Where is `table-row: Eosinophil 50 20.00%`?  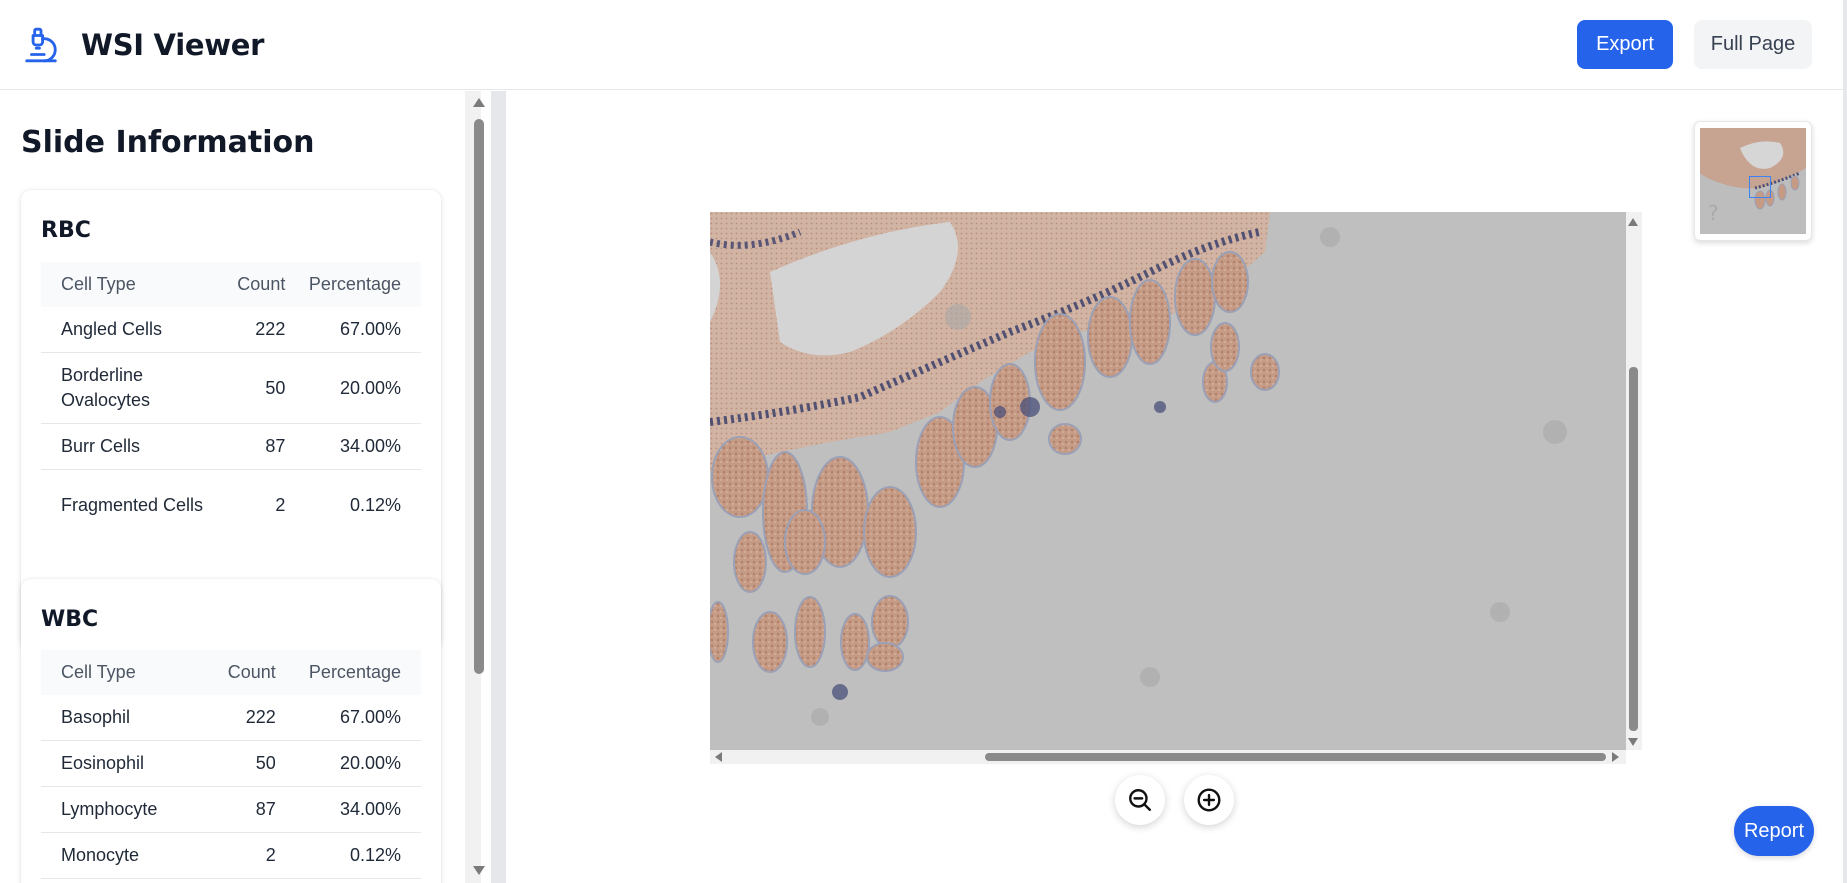 table-row: Eosinophil 50 20.00% is located at coordinates (231, 763).